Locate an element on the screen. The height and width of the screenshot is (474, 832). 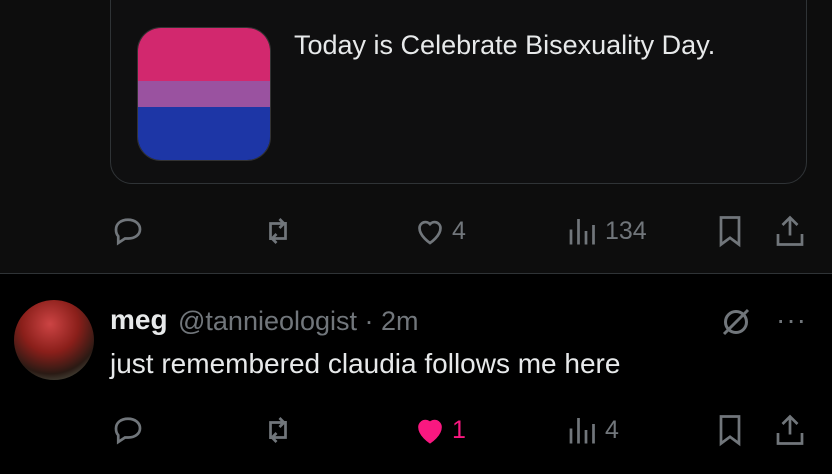
grok-icon is located at coordinates (736, 322).